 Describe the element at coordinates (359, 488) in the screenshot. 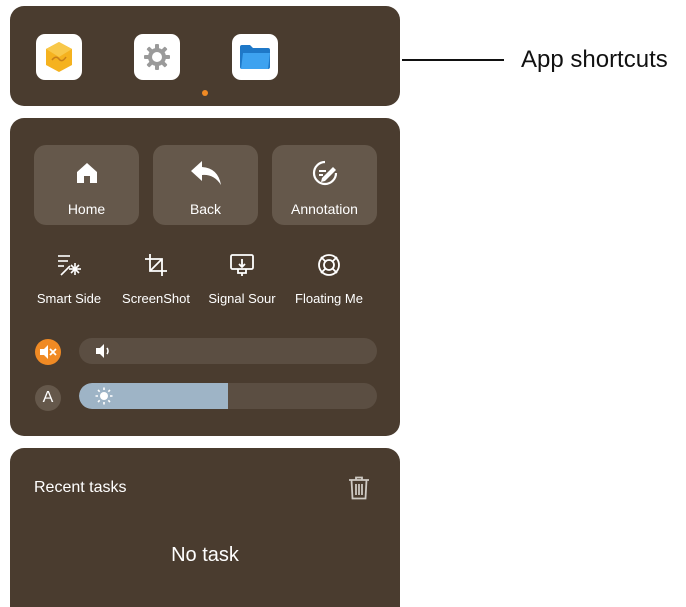

I see `trash-icon` at that location.